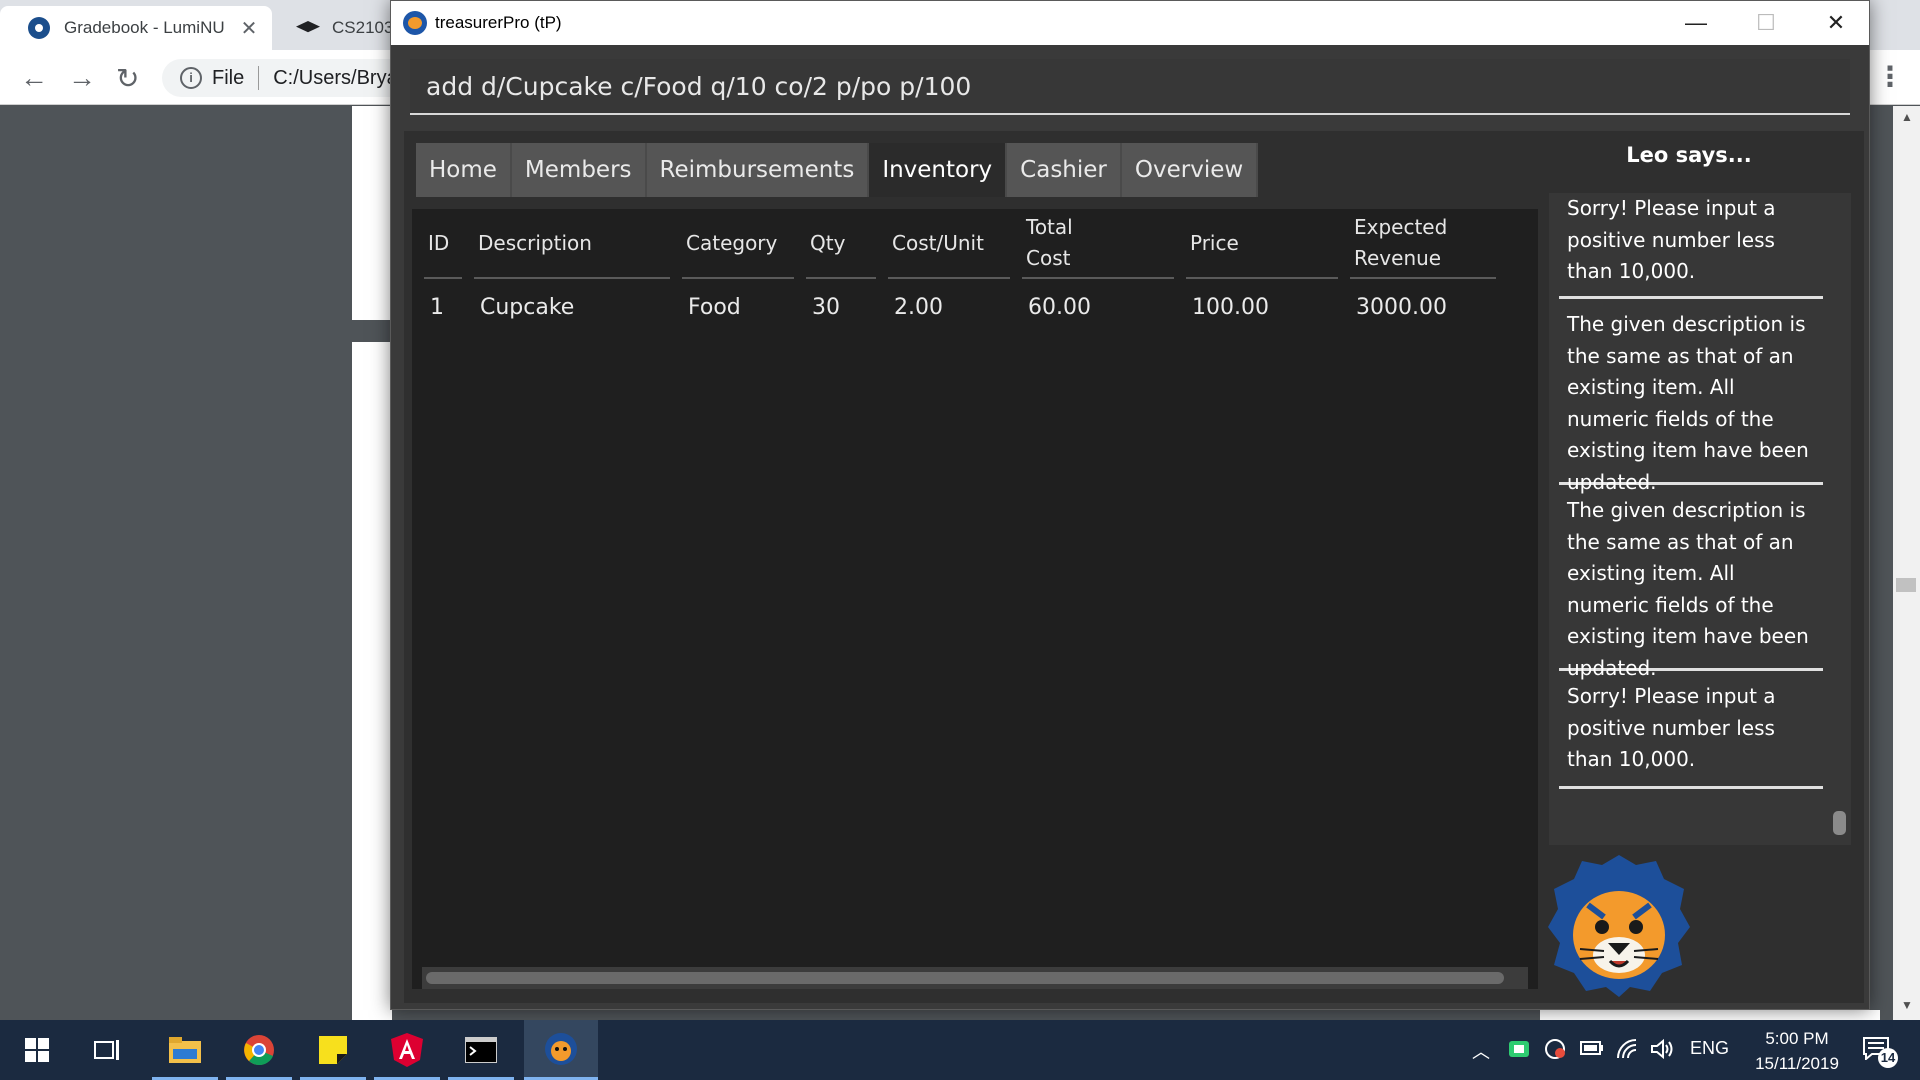 Image resolution: width=1920 pixels, height=1080 pixels. I want to click on header-id: ID, so click(443, 244).